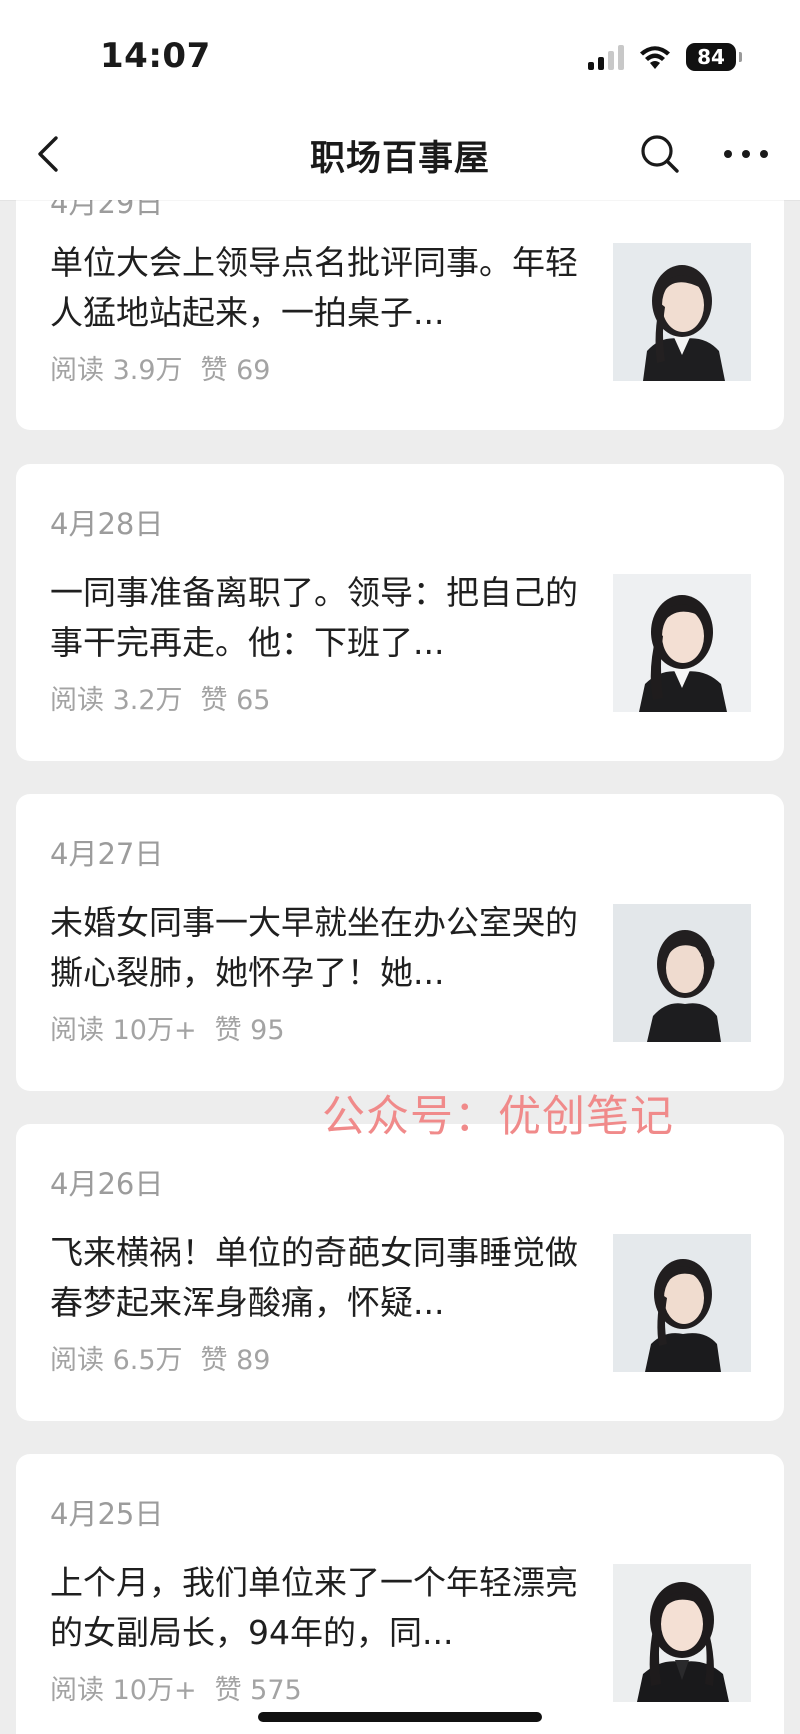 Image resolution: width=800 pixels, height=1734 pixels. What do you see at coordinates (746, 154) in the screenshot?
I see `more-options-icon` at bounding box center [746, 154].